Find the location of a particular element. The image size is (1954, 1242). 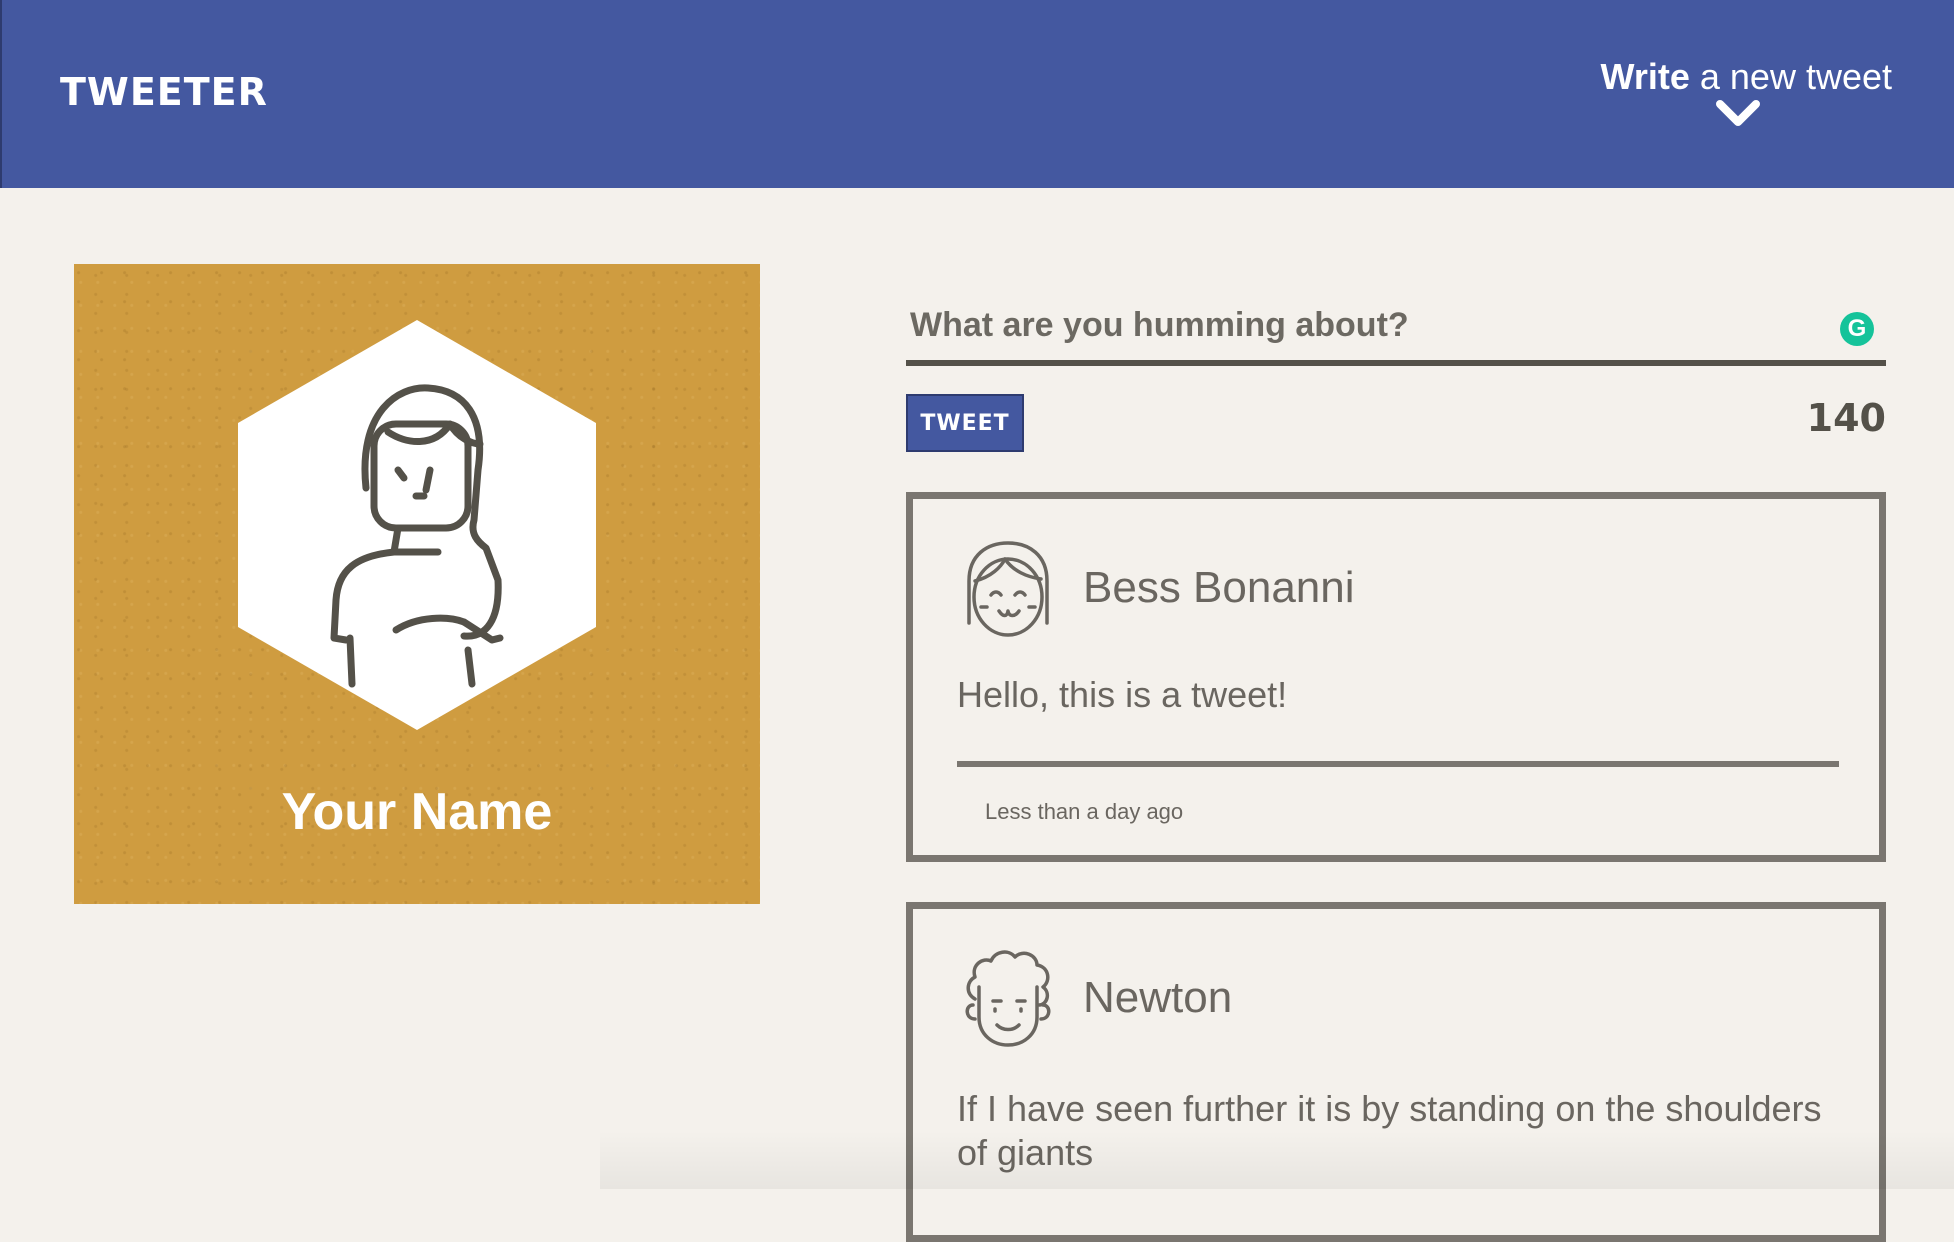

tweet-author: Bess Bonanni is located at coordinates (1219, 587).